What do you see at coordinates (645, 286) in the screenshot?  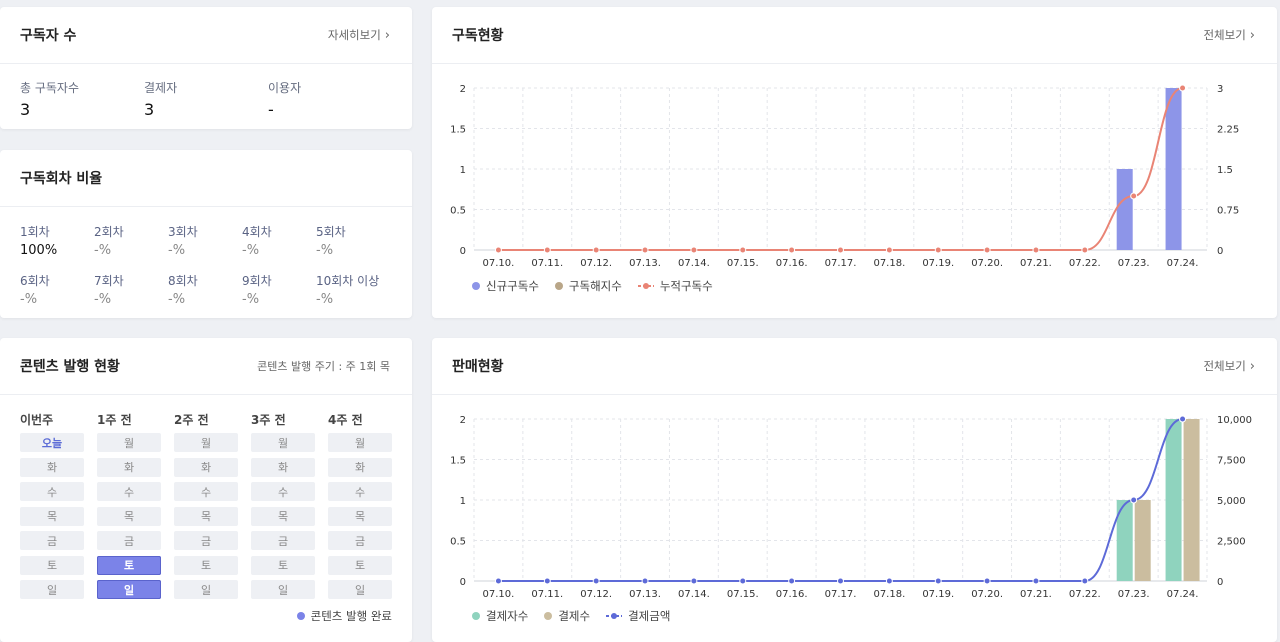 I see `legend-line-marker` at bounding box center [645, 286].